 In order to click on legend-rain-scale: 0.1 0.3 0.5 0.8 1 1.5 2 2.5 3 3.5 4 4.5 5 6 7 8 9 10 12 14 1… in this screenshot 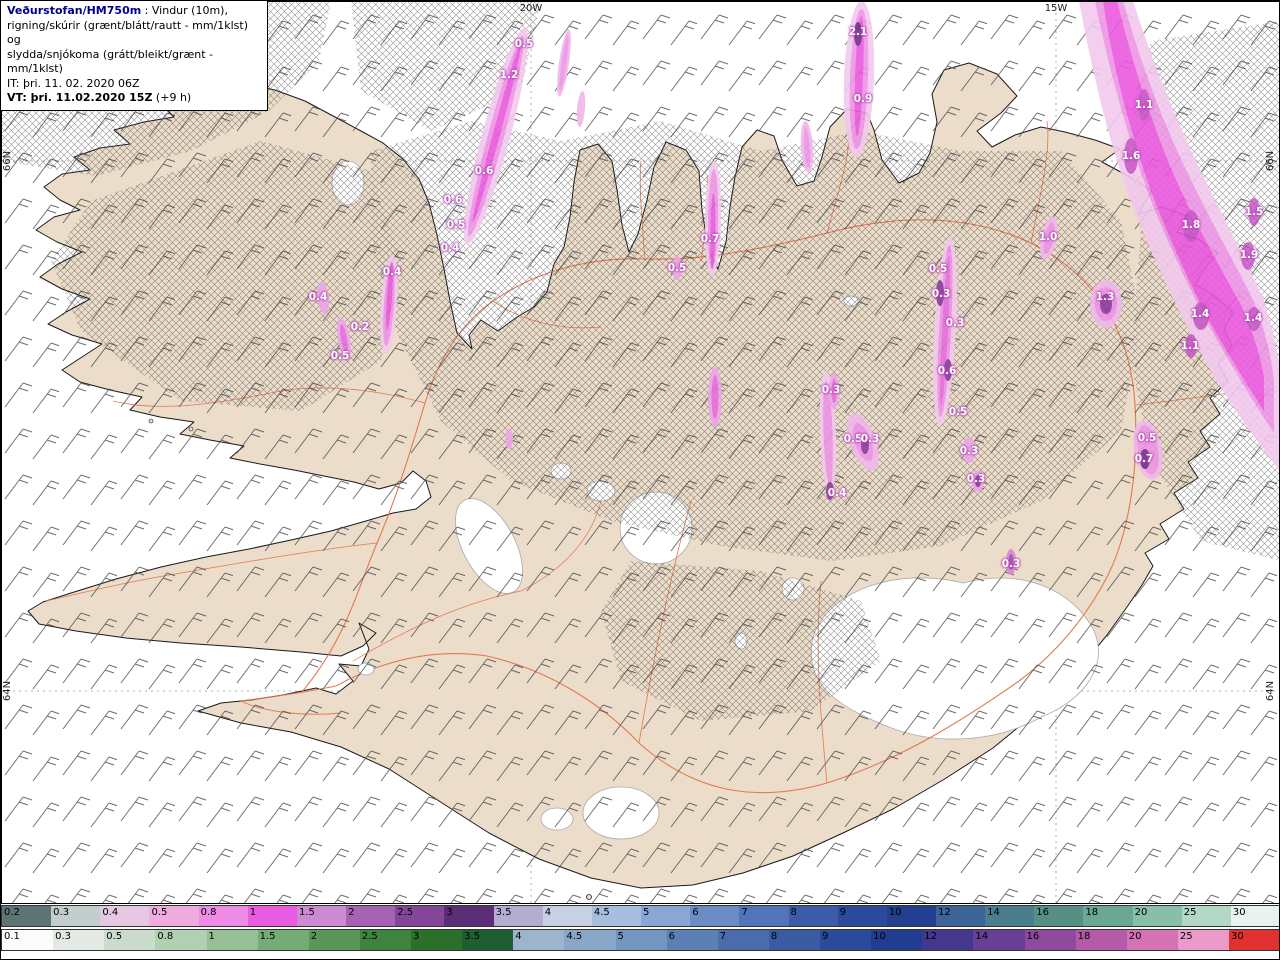, I will do `click(640, 940)`.